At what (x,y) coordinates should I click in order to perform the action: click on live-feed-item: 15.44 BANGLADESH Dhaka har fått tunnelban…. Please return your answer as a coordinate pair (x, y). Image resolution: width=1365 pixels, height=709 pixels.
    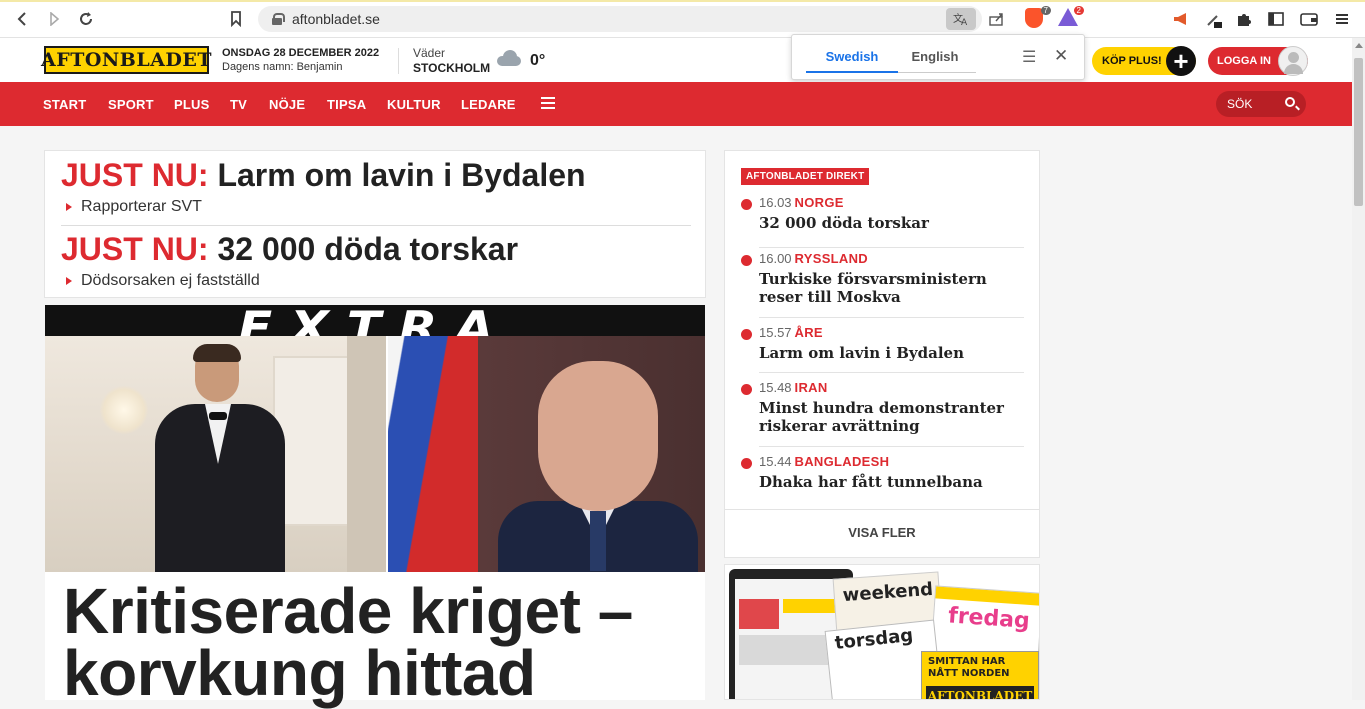
    Looking at the image, I should click on (882, 472).